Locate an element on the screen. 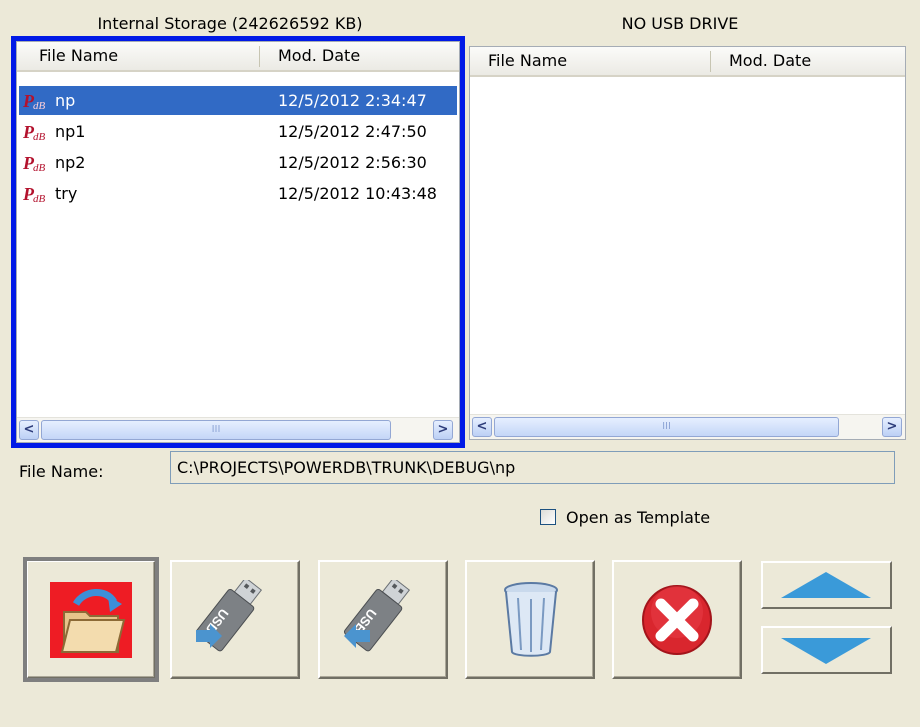 This screenshot has height=727, width=920. scroll-up-button is located at coordinates (826, 585).